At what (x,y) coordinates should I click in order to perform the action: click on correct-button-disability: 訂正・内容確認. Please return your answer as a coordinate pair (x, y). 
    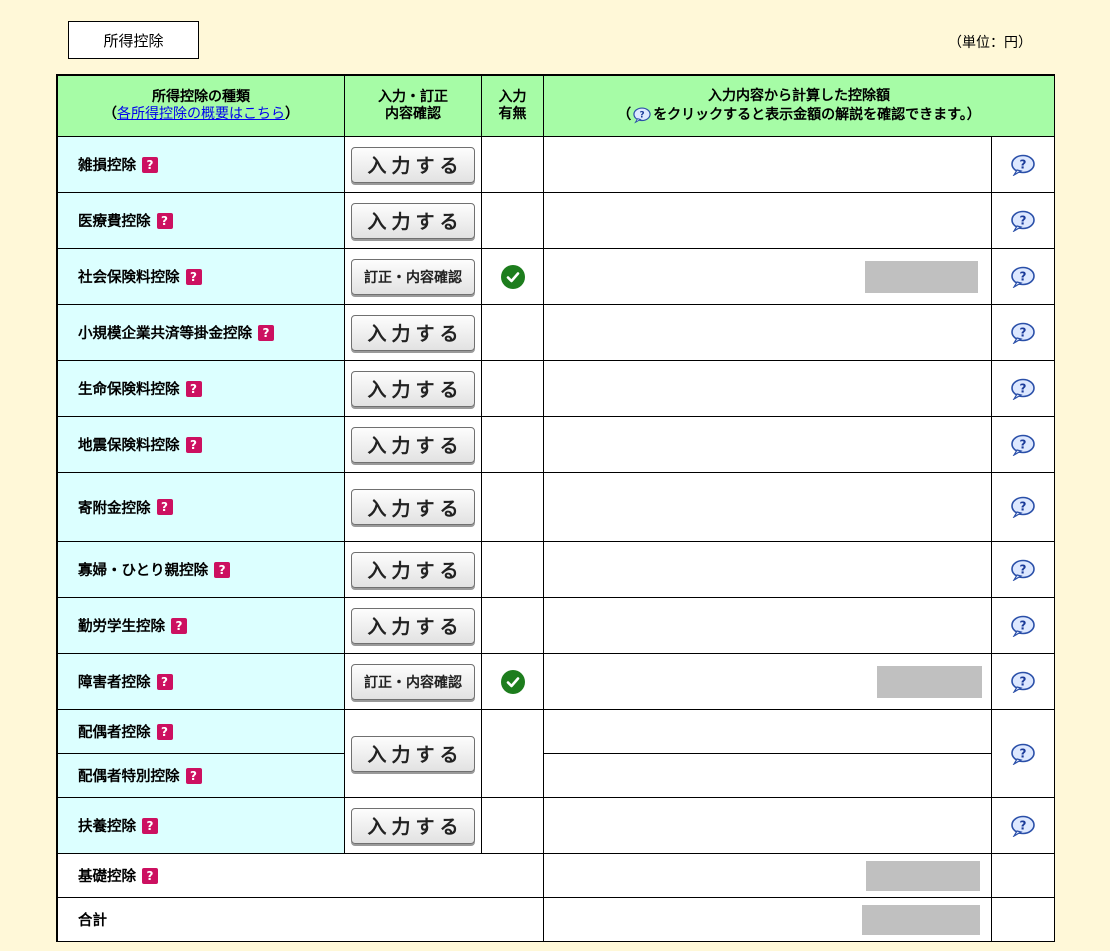
    Looking at the image, I should click on (413, 681).